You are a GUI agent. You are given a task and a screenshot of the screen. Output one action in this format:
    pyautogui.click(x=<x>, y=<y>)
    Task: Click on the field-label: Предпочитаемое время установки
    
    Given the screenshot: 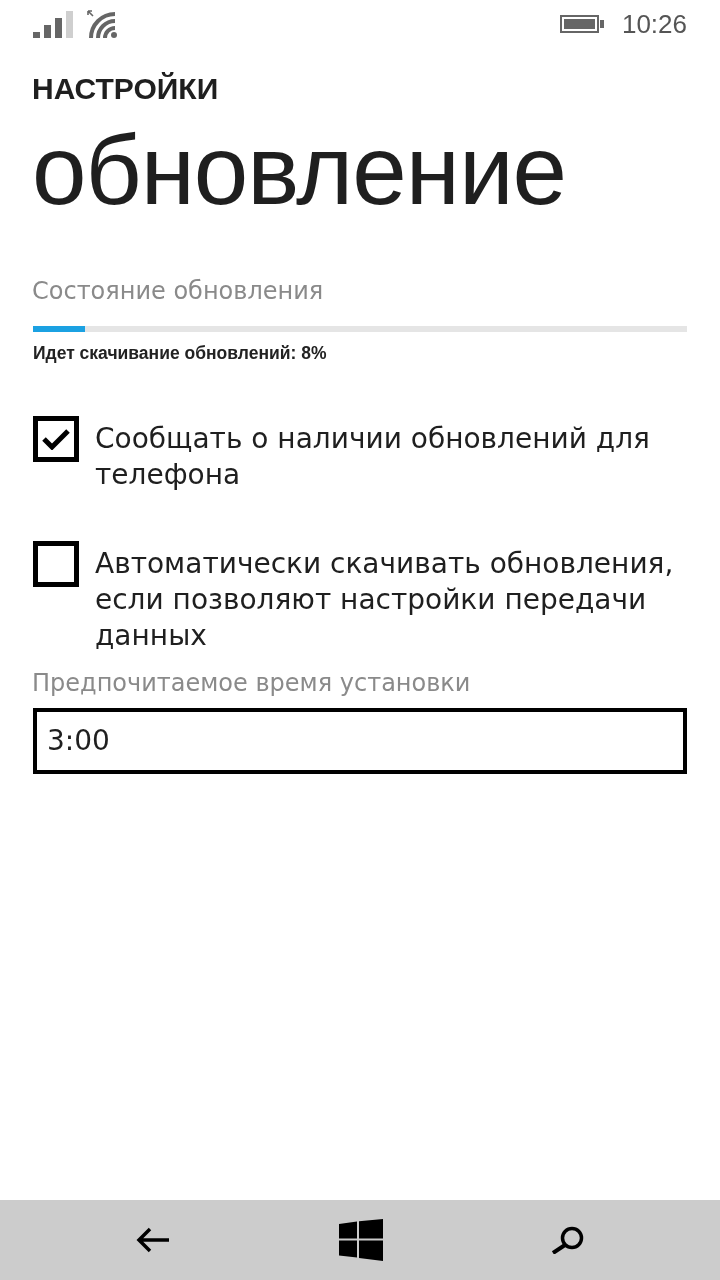 What is the action you would take?
    pyautogui.click(x=252, y=683)
    